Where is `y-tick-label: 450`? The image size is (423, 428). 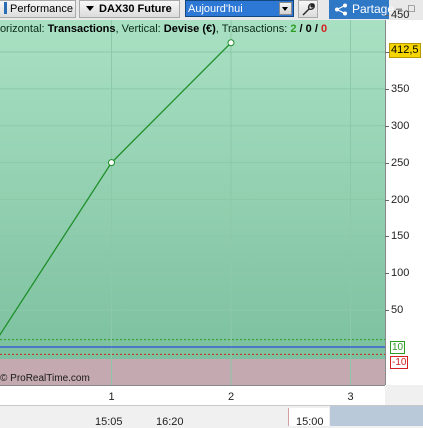
y-tick-label: 450 is located at coordinates (400, 15).